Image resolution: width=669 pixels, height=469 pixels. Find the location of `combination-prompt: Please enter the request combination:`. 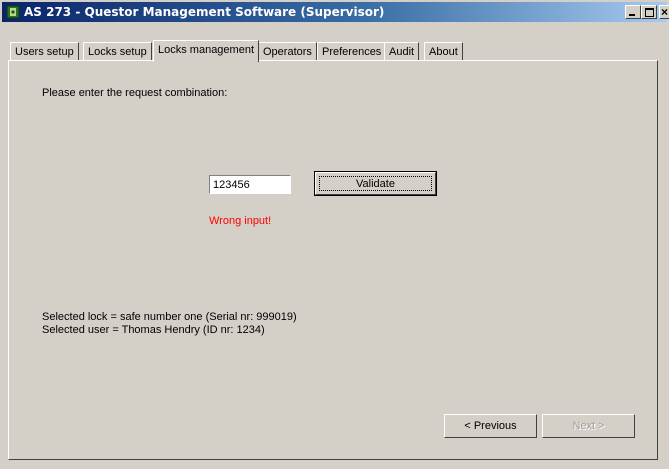

combination-prompt: Please enter the request combination: is located at coordinates (135, 93).